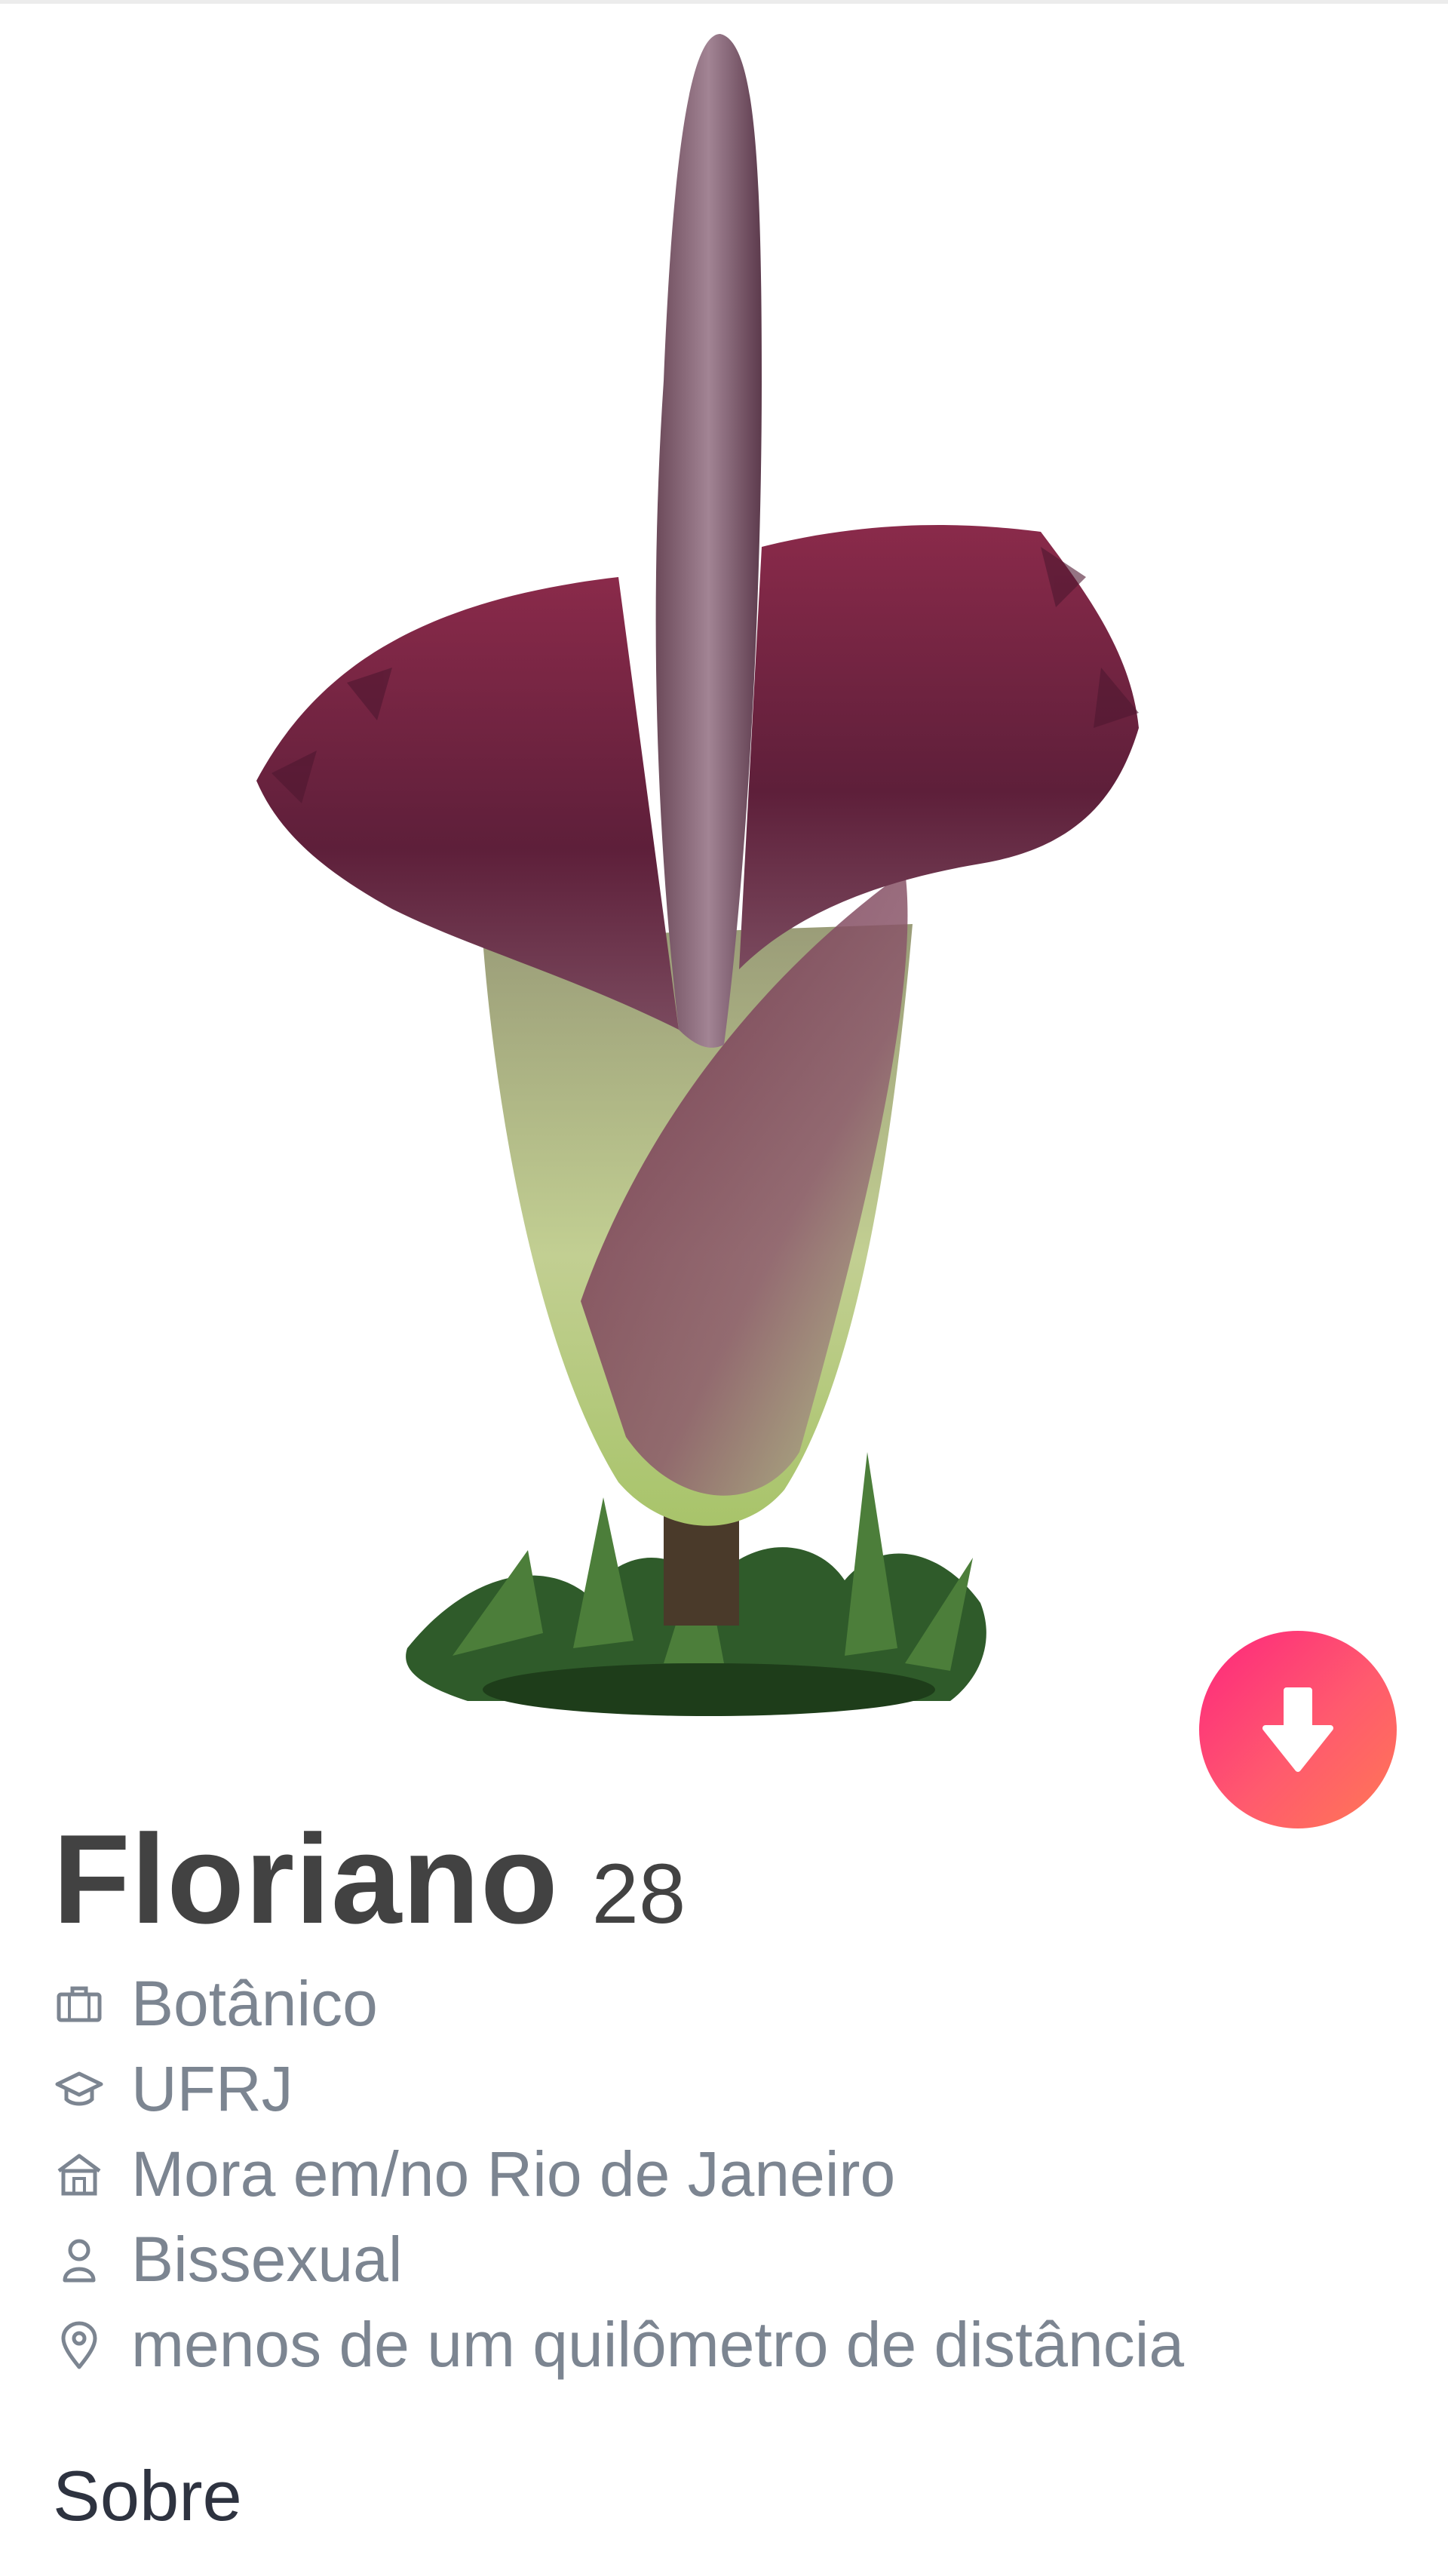  What do you see at coordinates (724, 2003) in the screenshot?
I see `detail-job: Botânico` at bounding box center [724, 2003].